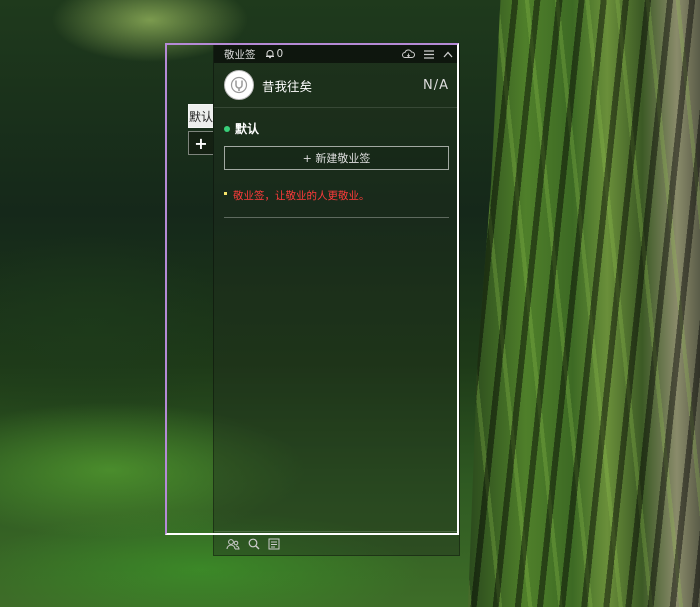 Image resolution: width=700 pixels, height=607 pixels. I want to click on user-status: N/A, so click(436, 85).